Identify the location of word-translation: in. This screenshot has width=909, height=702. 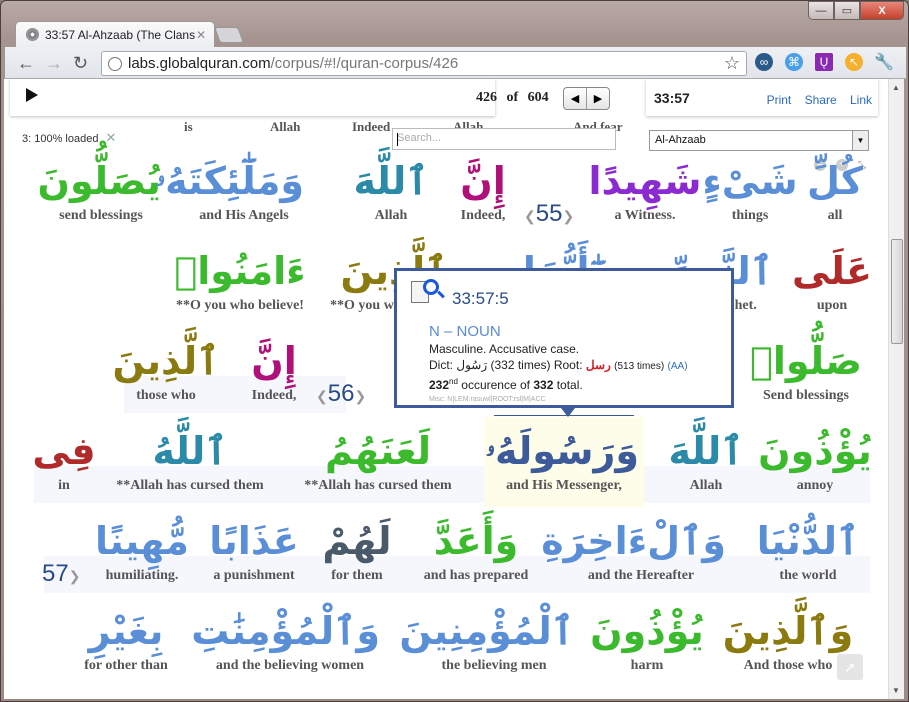
(64, 485).